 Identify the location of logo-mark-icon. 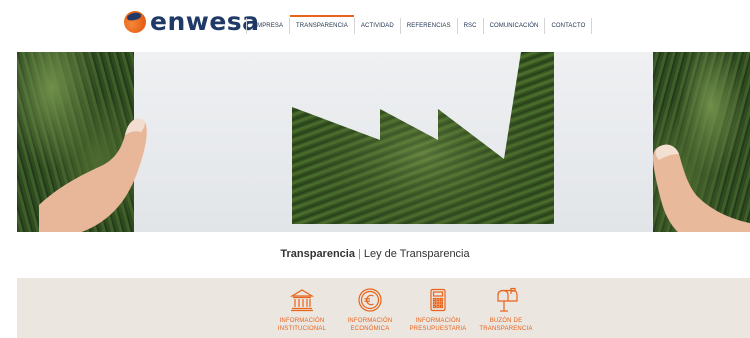
(135, 22).